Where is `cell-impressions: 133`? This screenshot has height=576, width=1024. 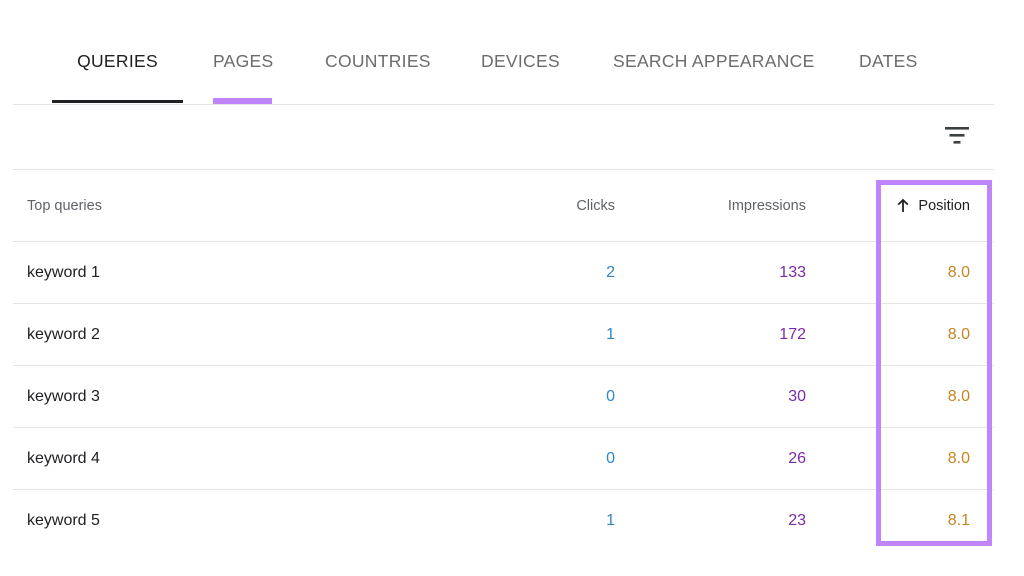 cell-impressions: 133 is located at coordinates (792, 272).